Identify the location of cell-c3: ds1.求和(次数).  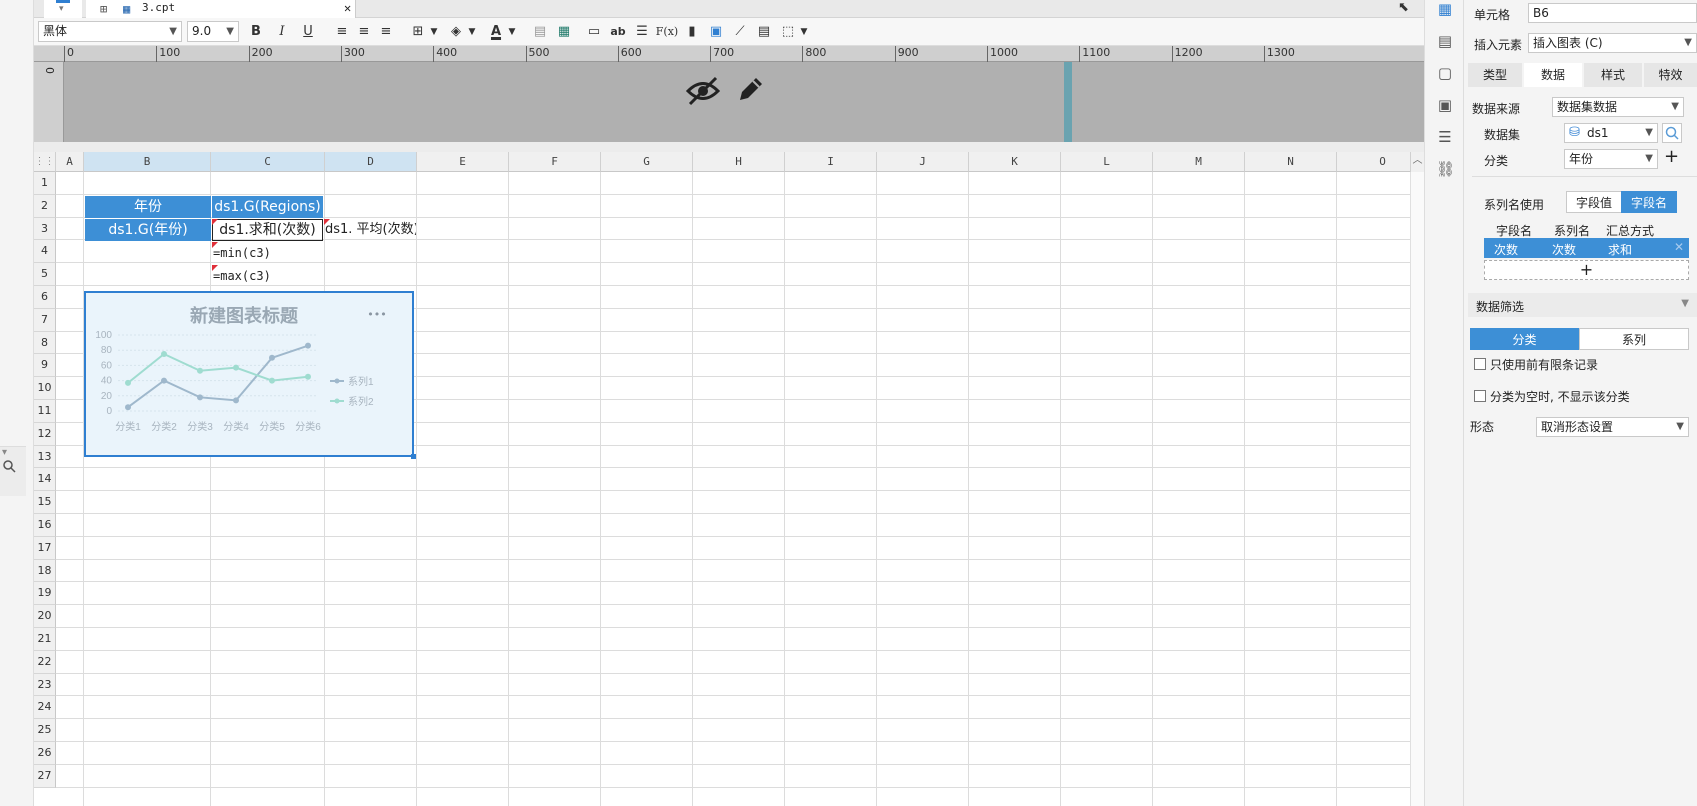
(267, 230).